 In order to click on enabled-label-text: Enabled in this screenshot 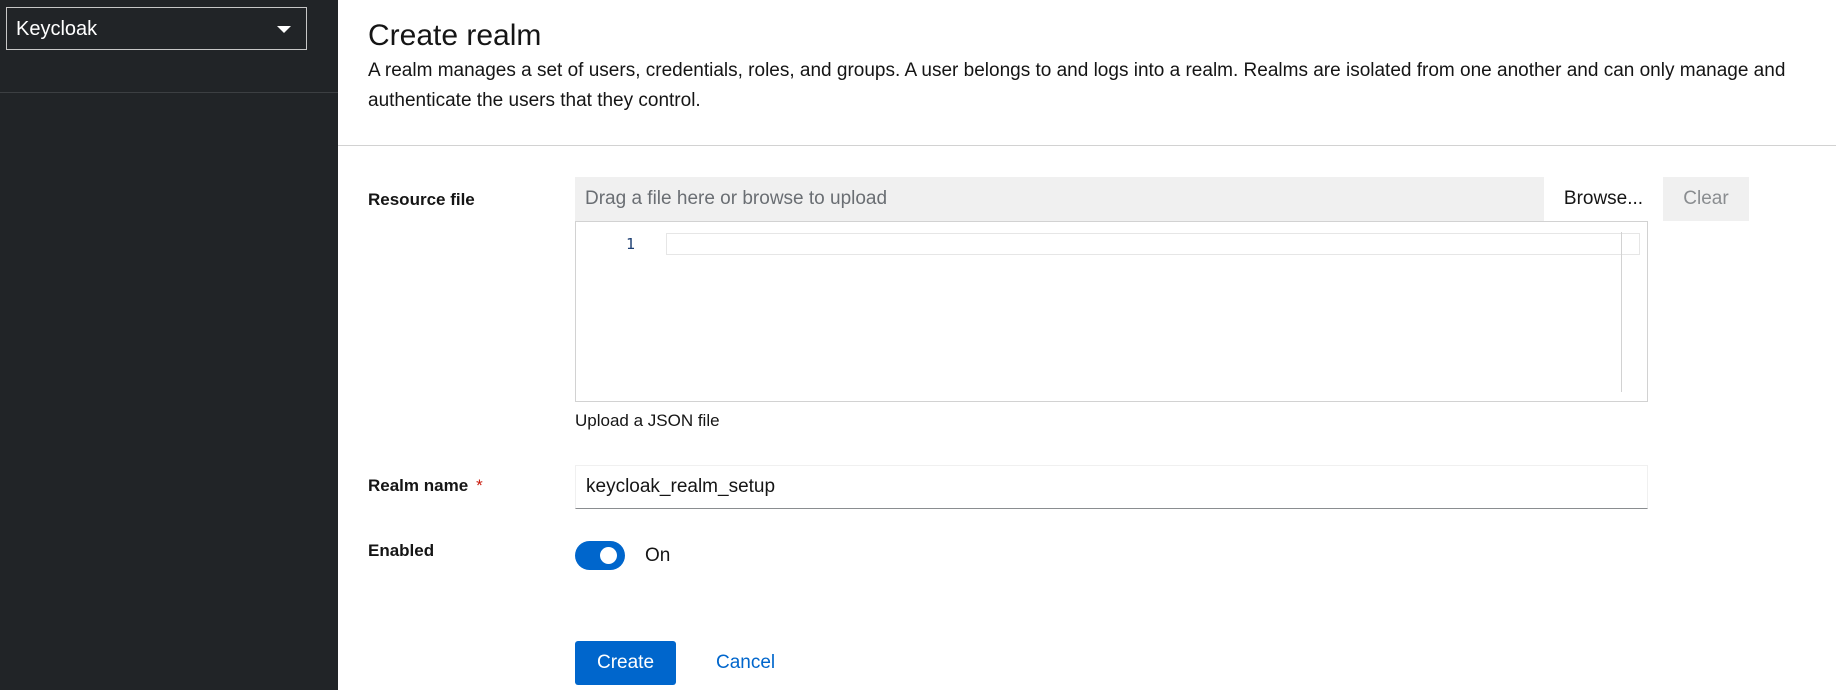, I will do `click(401, 550)`.